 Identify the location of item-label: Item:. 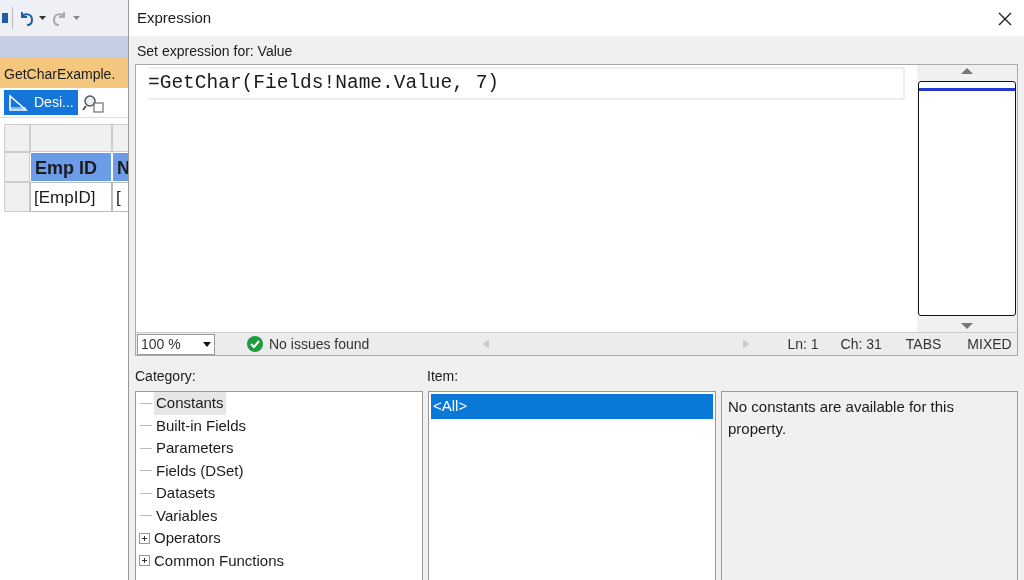
(443, 376).